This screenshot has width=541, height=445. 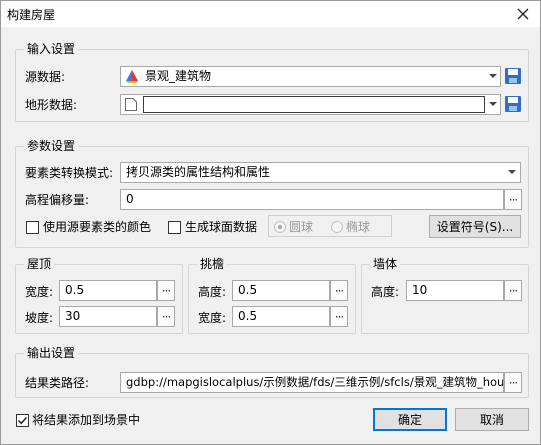 What do you see at coordinates (410, 419) in the screenshot?
I see `ok-button: 确定` at bounding box center [410, 419].